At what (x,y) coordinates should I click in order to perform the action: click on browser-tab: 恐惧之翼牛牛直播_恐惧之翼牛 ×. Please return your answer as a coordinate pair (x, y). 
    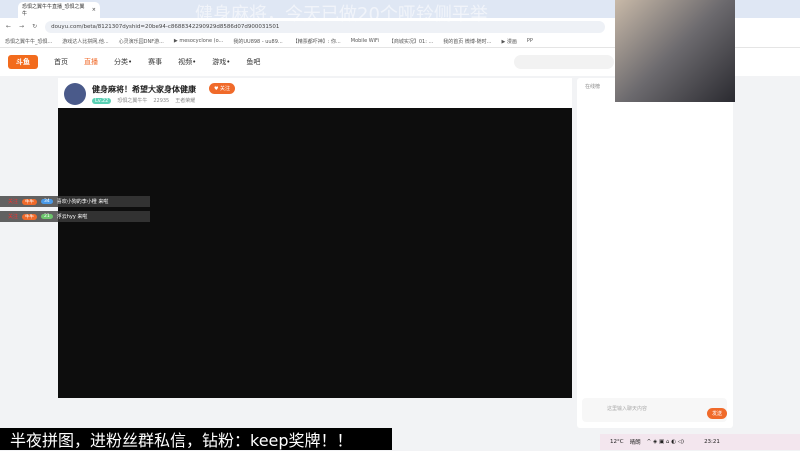
    Looking at the image, I should click on (59, 10).